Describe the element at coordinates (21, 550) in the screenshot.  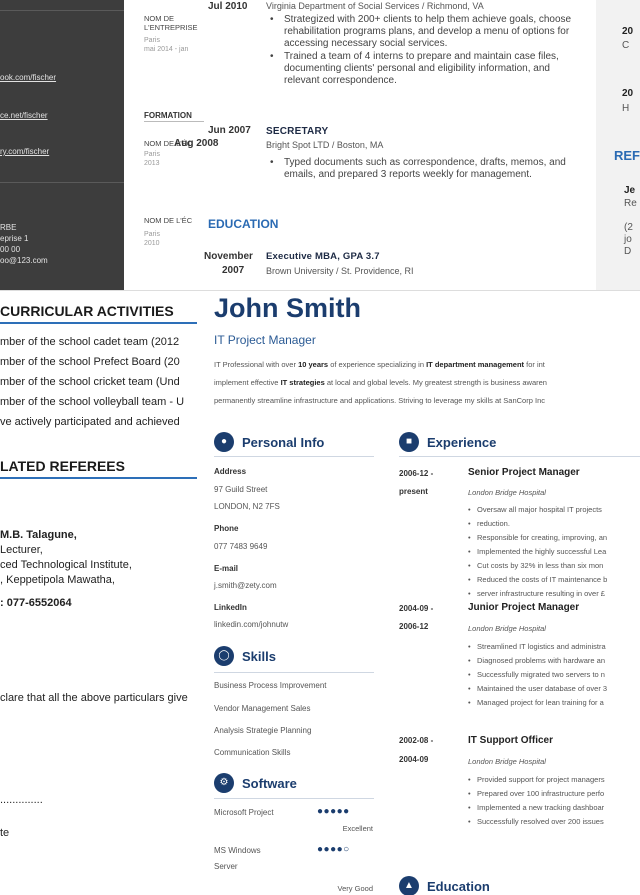
I see `referee-title: Lecturer,` at that location.